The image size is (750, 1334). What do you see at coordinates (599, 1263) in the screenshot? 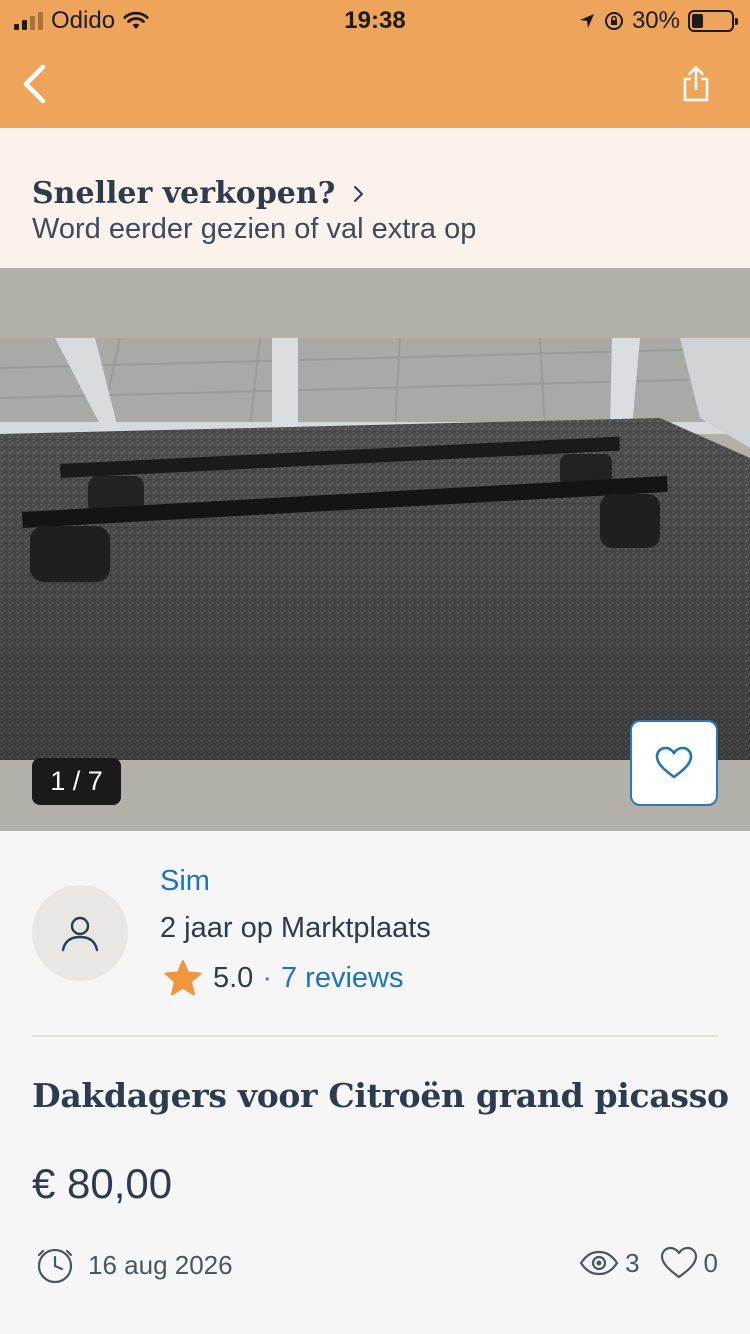
I see `eye-icon` at bounding box center [599, 1263].